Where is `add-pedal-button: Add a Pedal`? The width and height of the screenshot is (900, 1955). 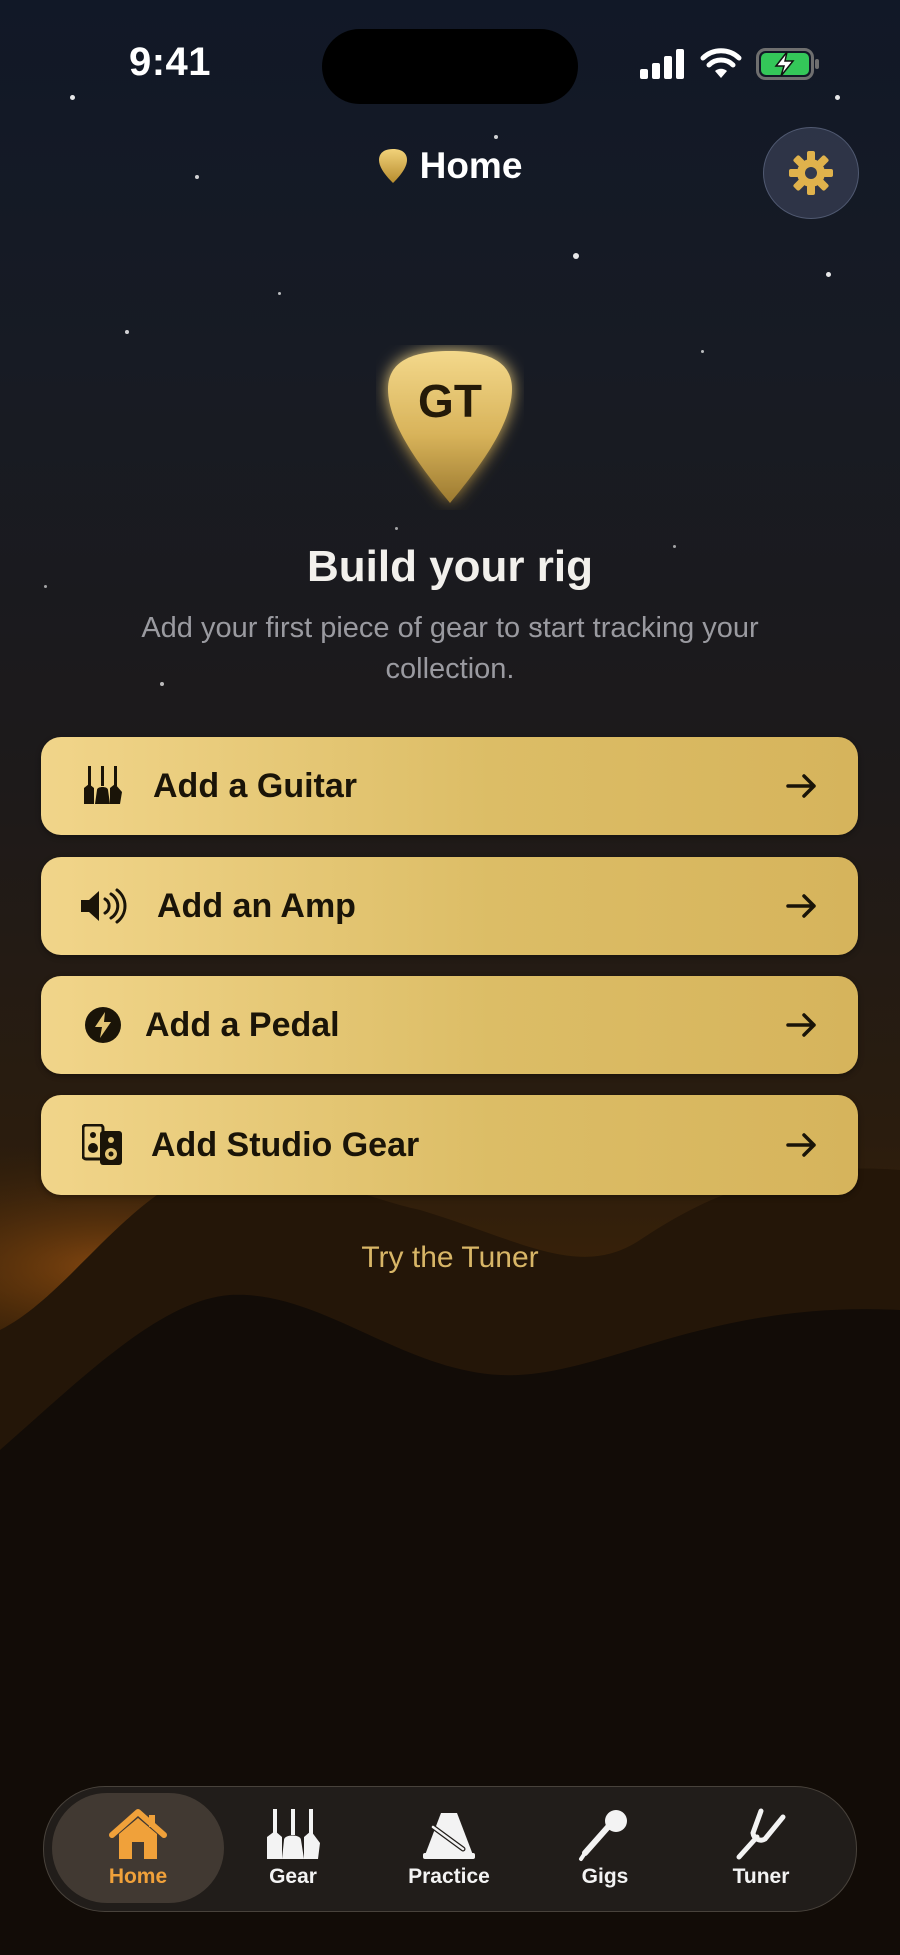
add-pedal-button: Add a Pedal is located at coordinates (449, 1025).